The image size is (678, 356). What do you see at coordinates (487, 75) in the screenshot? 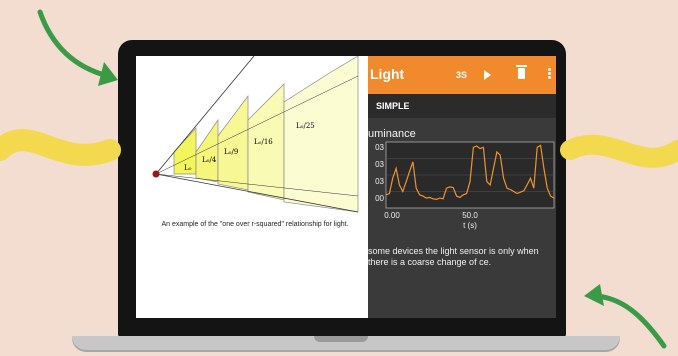
I see `play-icon` at bounding box center [487, 75].